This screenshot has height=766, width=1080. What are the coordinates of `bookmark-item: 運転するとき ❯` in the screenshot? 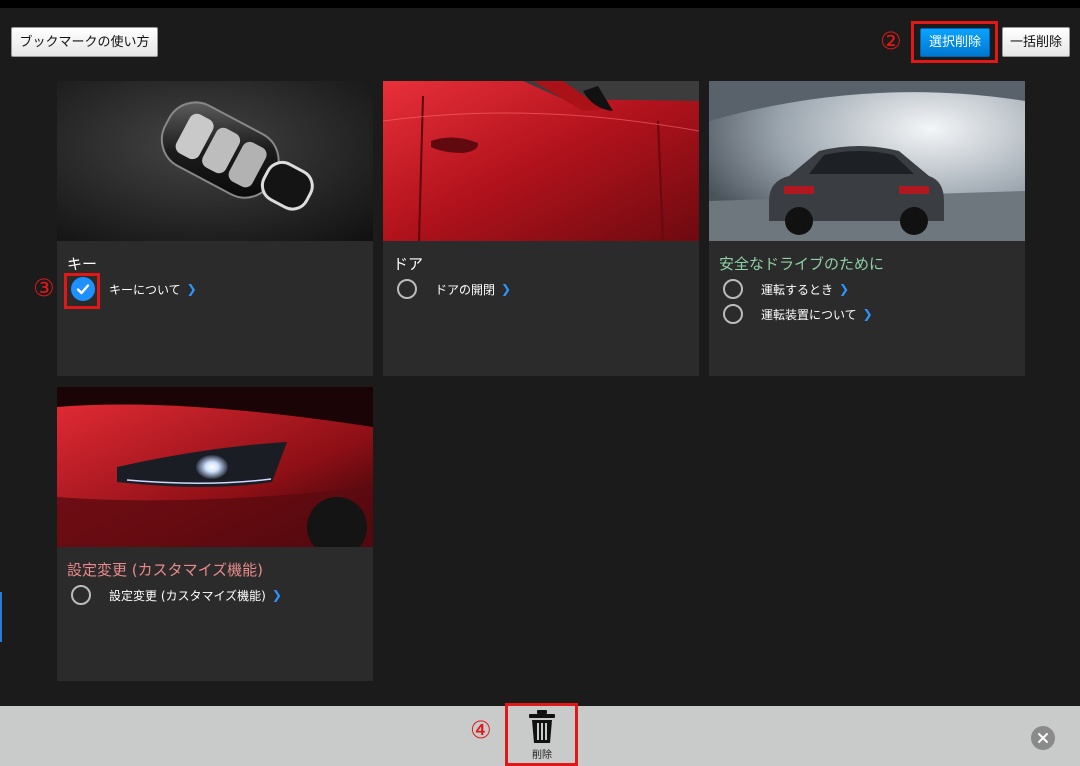 It's located at (786, 289).